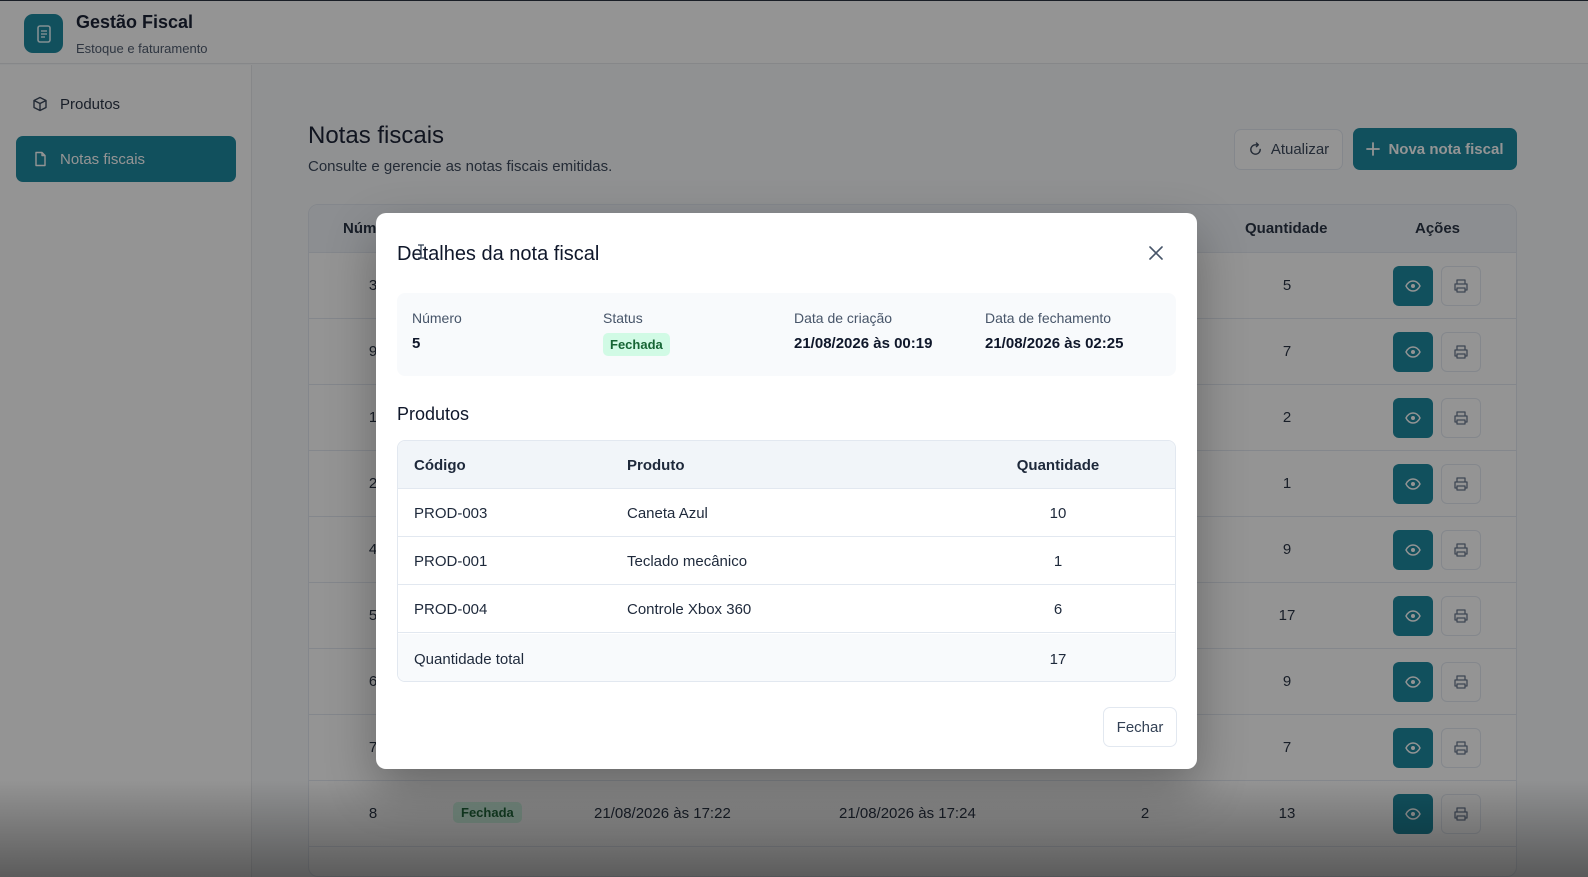 This screenshot has width=1588, height=877. Describe the element at coordinates (451, 609) in the screenshot. I see `product-code: PROD-004` at that location.